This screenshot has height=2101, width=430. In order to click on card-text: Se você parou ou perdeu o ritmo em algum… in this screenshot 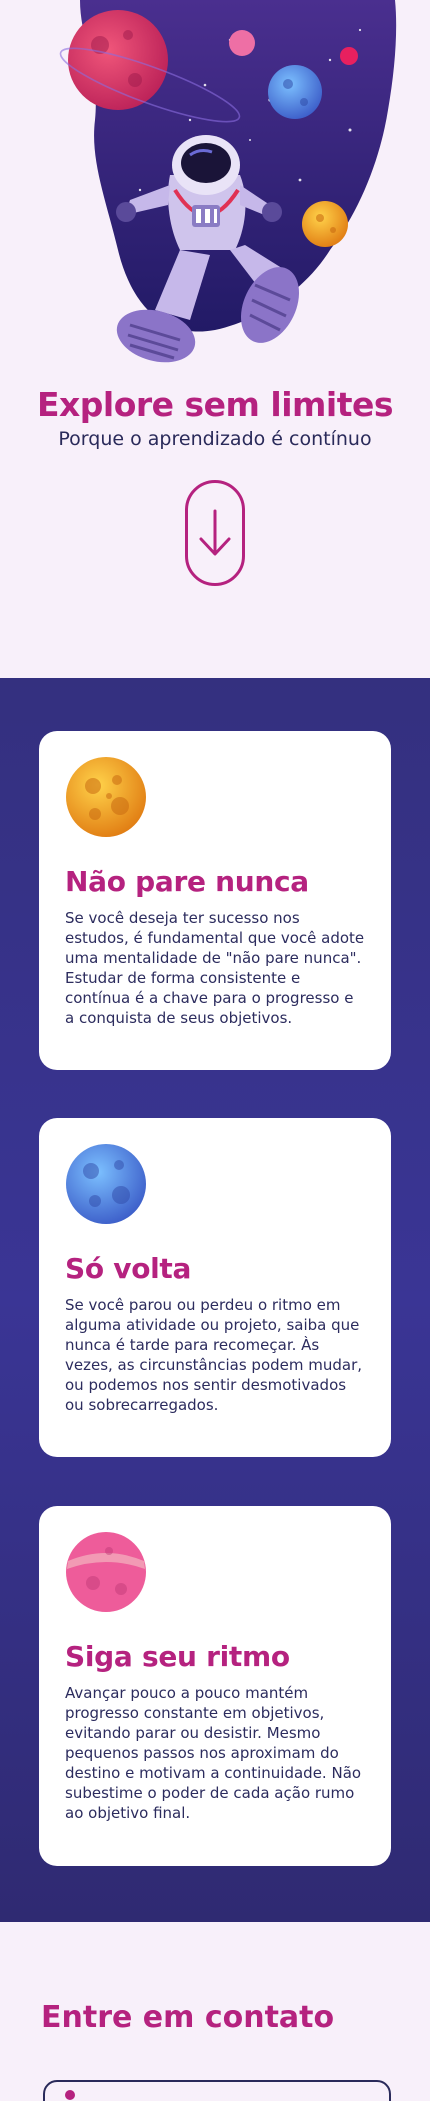, I will do `click(214, 1355)`.